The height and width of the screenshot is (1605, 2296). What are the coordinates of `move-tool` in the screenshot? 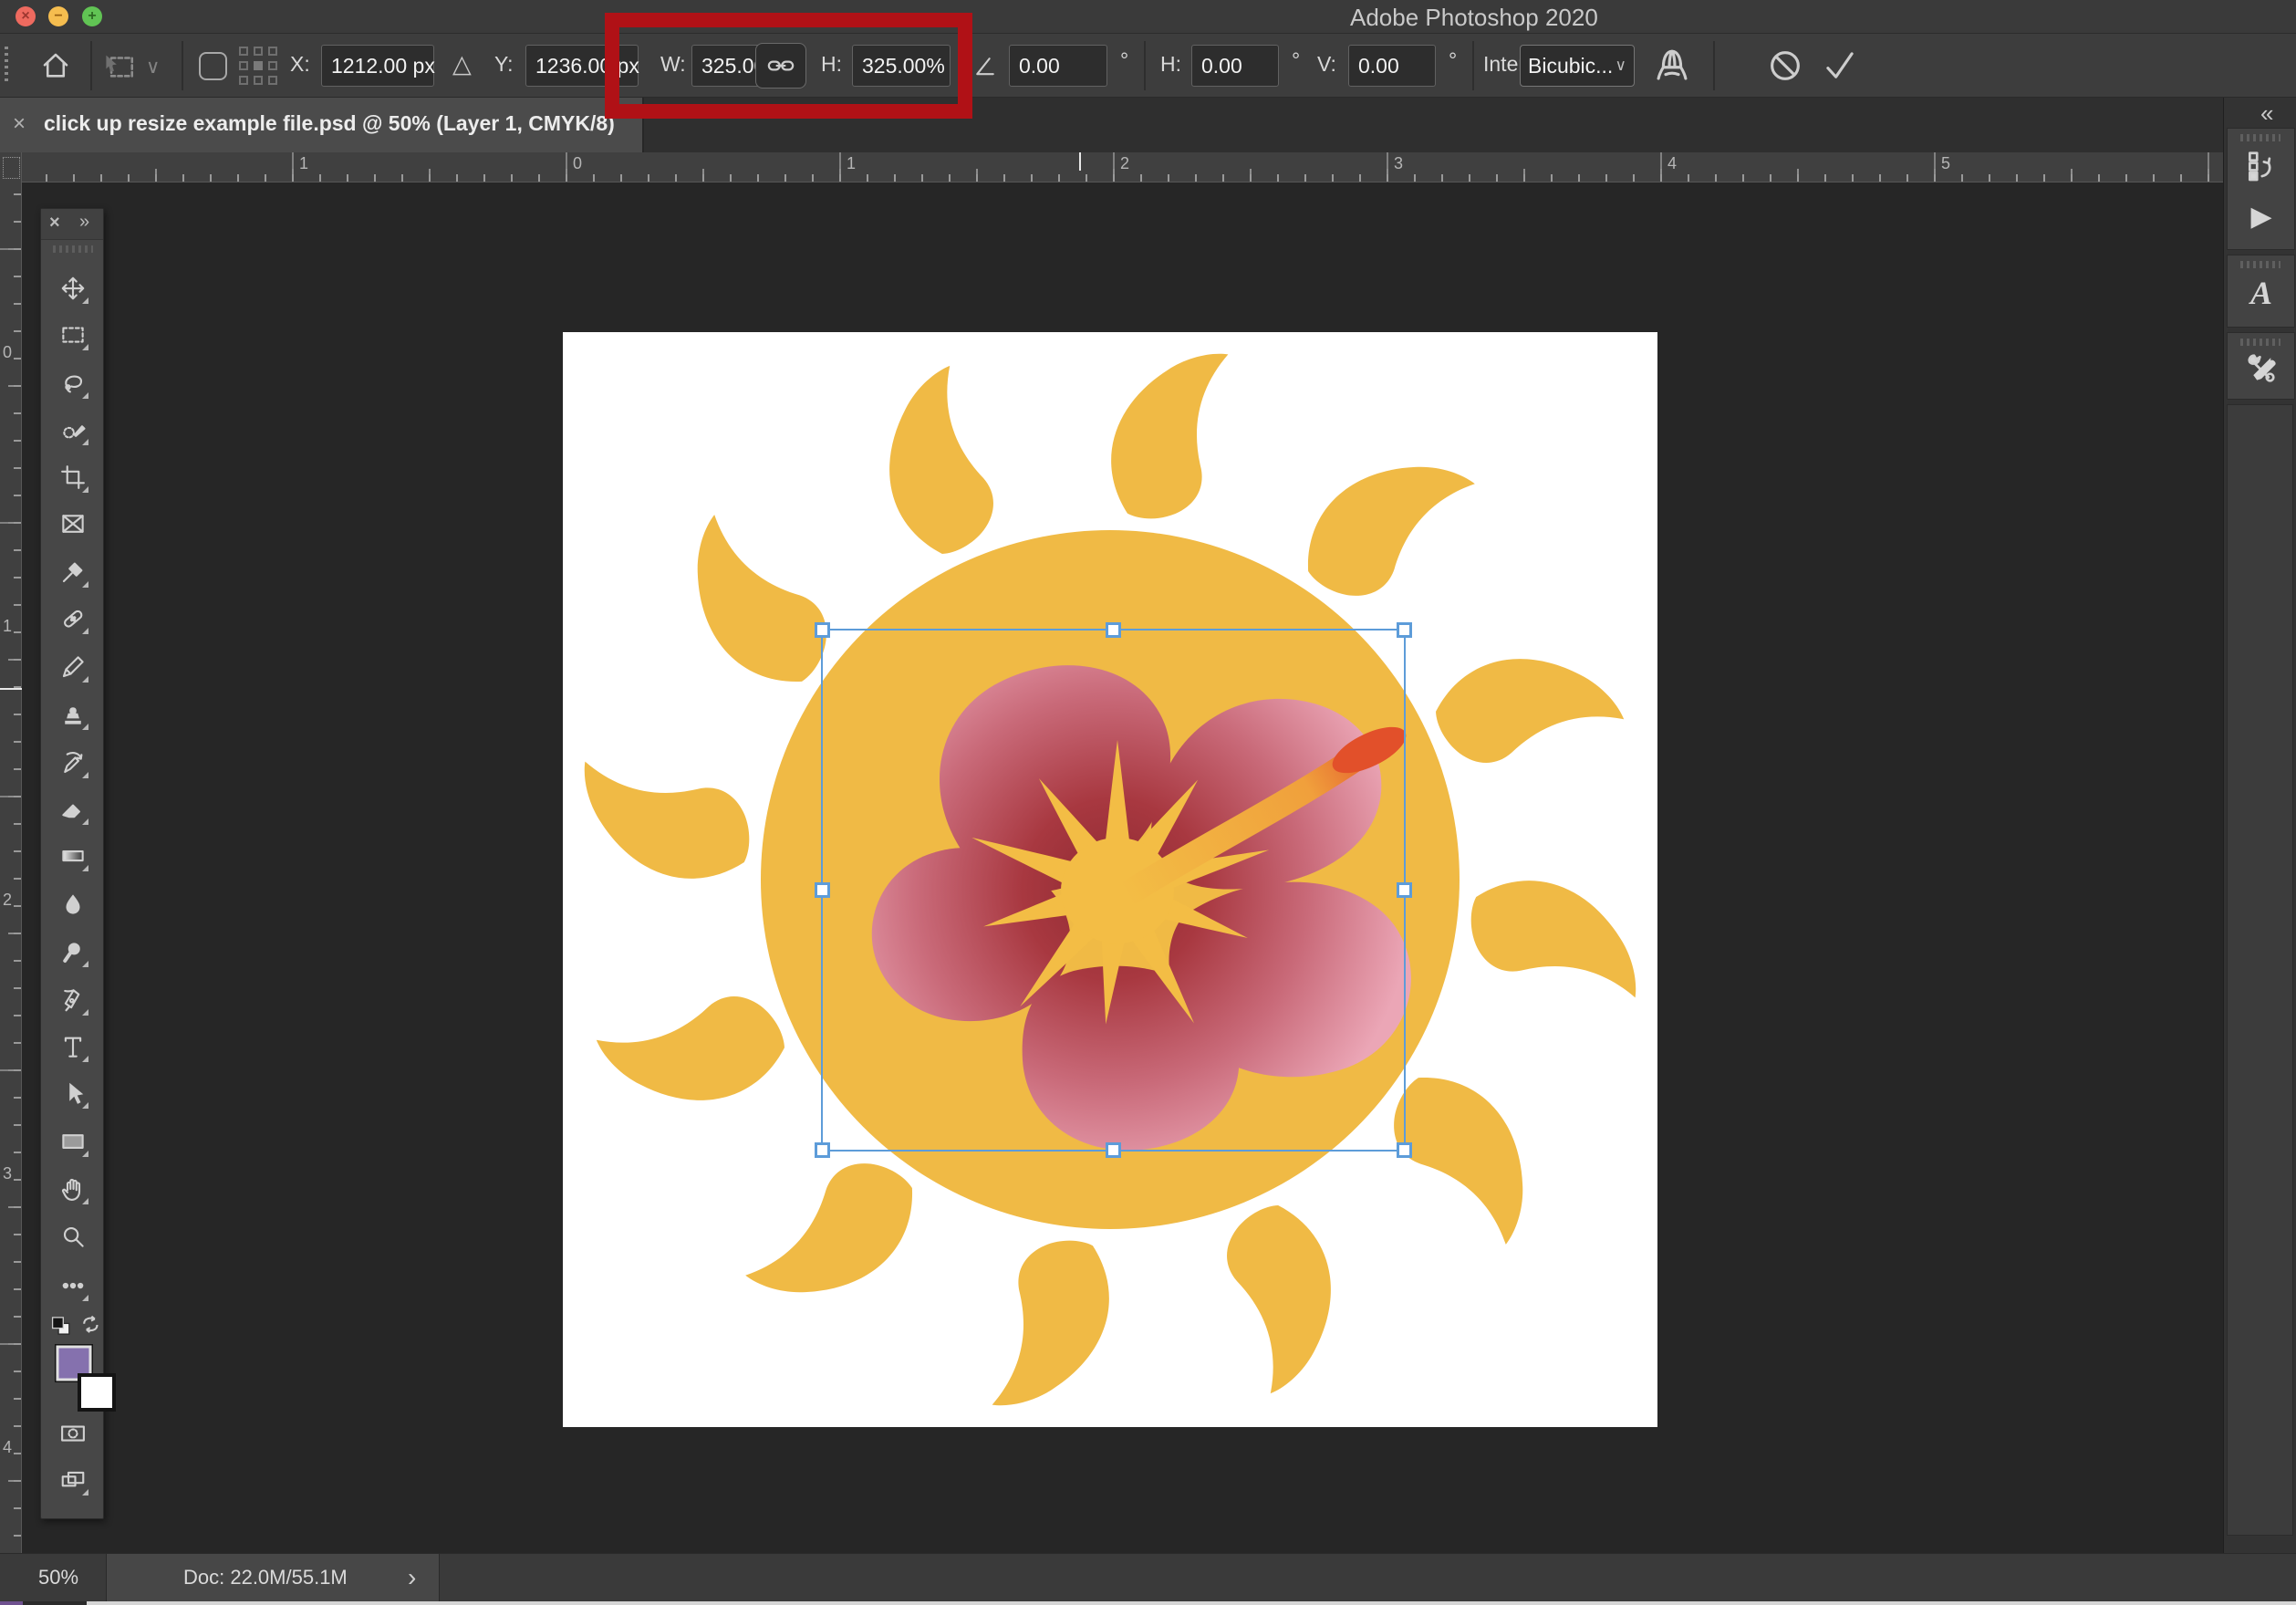 It's located at (73, 288).